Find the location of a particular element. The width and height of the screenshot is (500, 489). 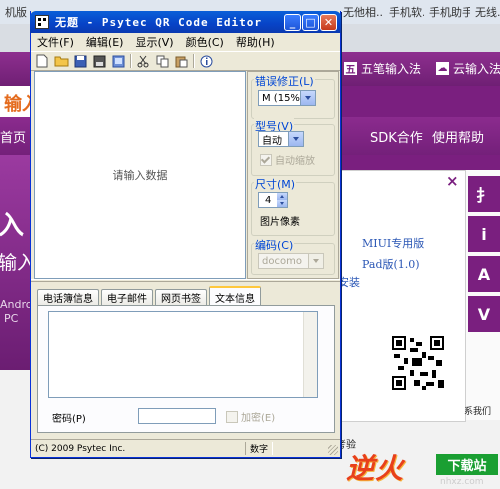

side-button: A is located at coordinates (484, 274).